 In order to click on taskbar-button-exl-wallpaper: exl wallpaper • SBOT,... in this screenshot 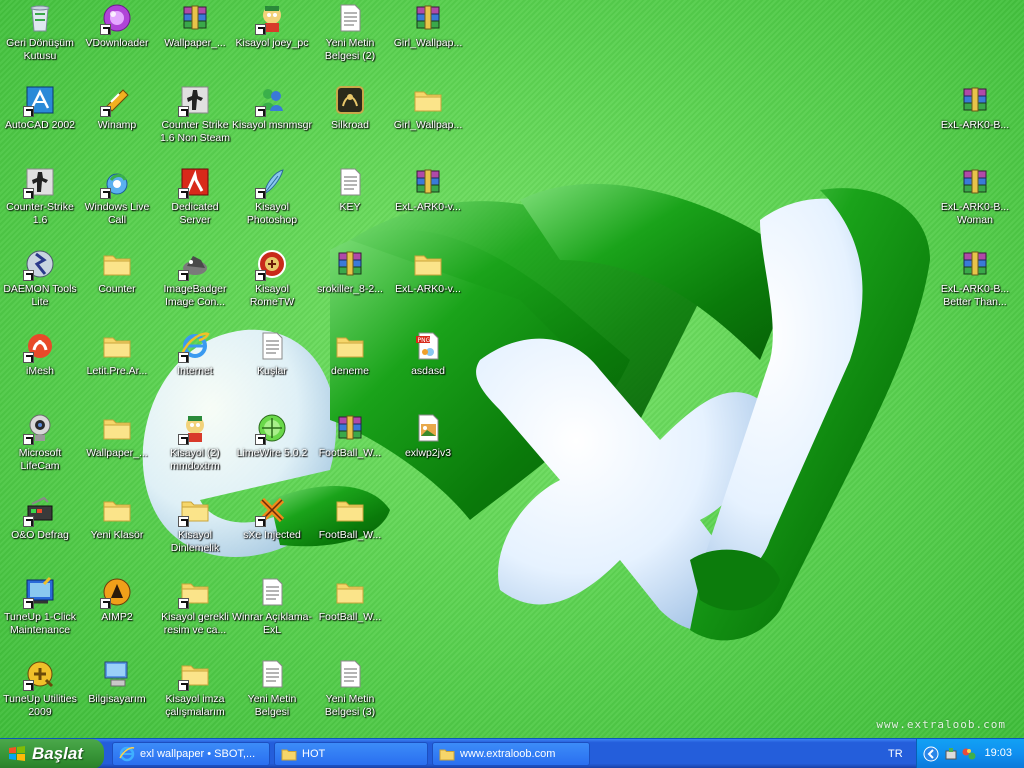, I will do `click(191, 754)`.